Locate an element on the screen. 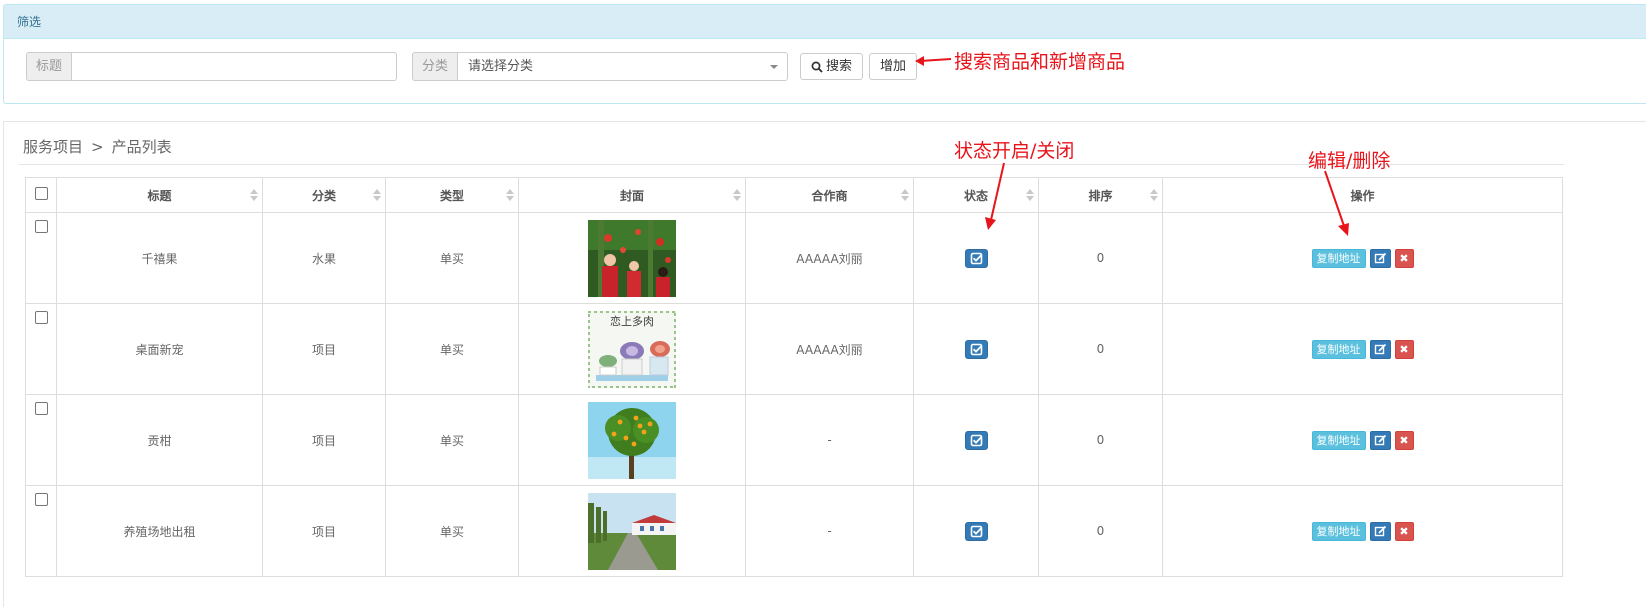  cover-text: 恋上多肉 is located at coordinates (632, 321).